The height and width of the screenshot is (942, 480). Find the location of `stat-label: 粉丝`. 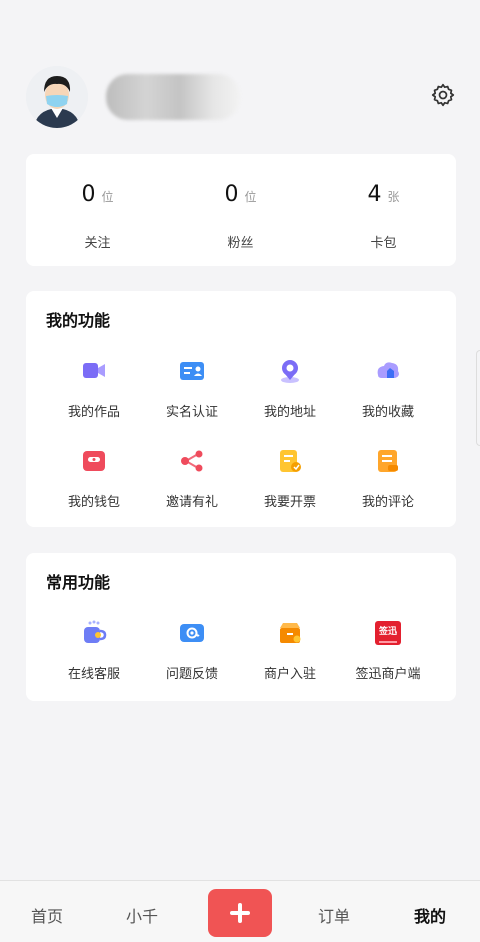

stat-label: 粉丝 is located at coordinates (240, 243).